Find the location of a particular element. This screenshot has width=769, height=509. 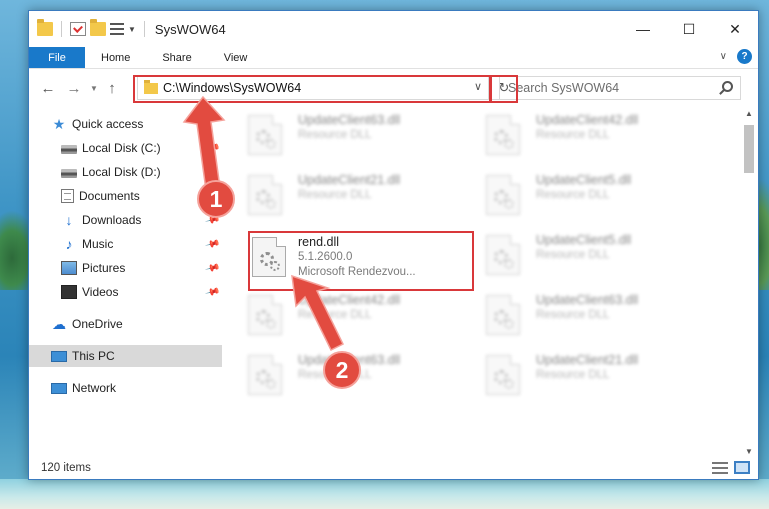

maximize-button: ☐ is located at coordinates (689, 29).